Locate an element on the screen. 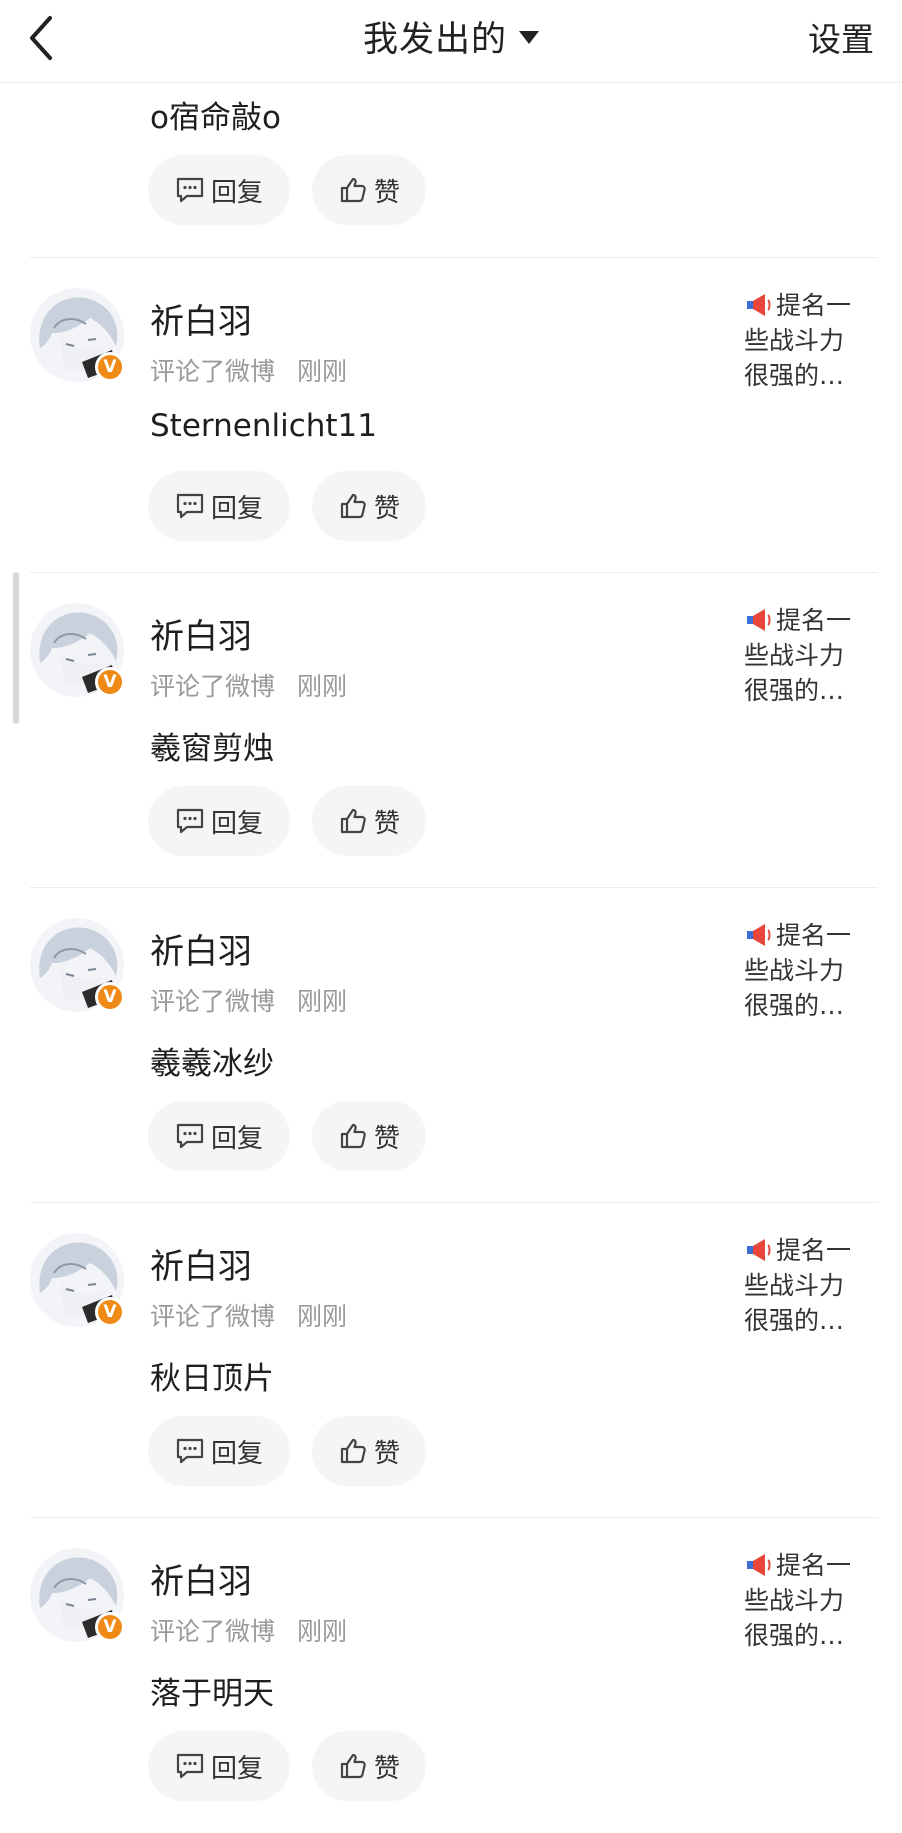 This screenshot has width=902, height=1833. comment-text: 羲羲冰纱 is located at coordinates (212, 1064).